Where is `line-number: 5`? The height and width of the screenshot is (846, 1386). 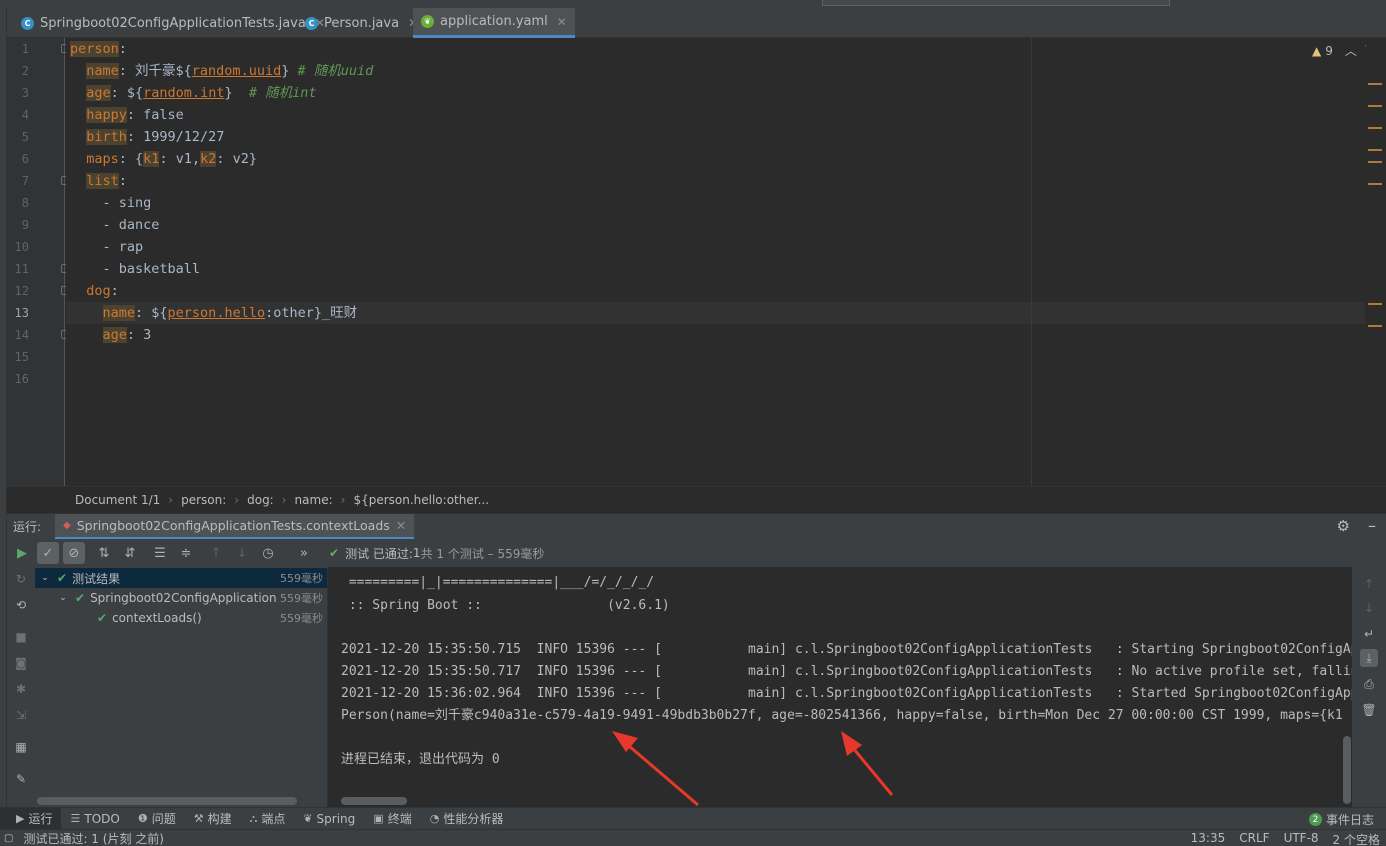 line-number: 5 is located at coordinates (25, 137).